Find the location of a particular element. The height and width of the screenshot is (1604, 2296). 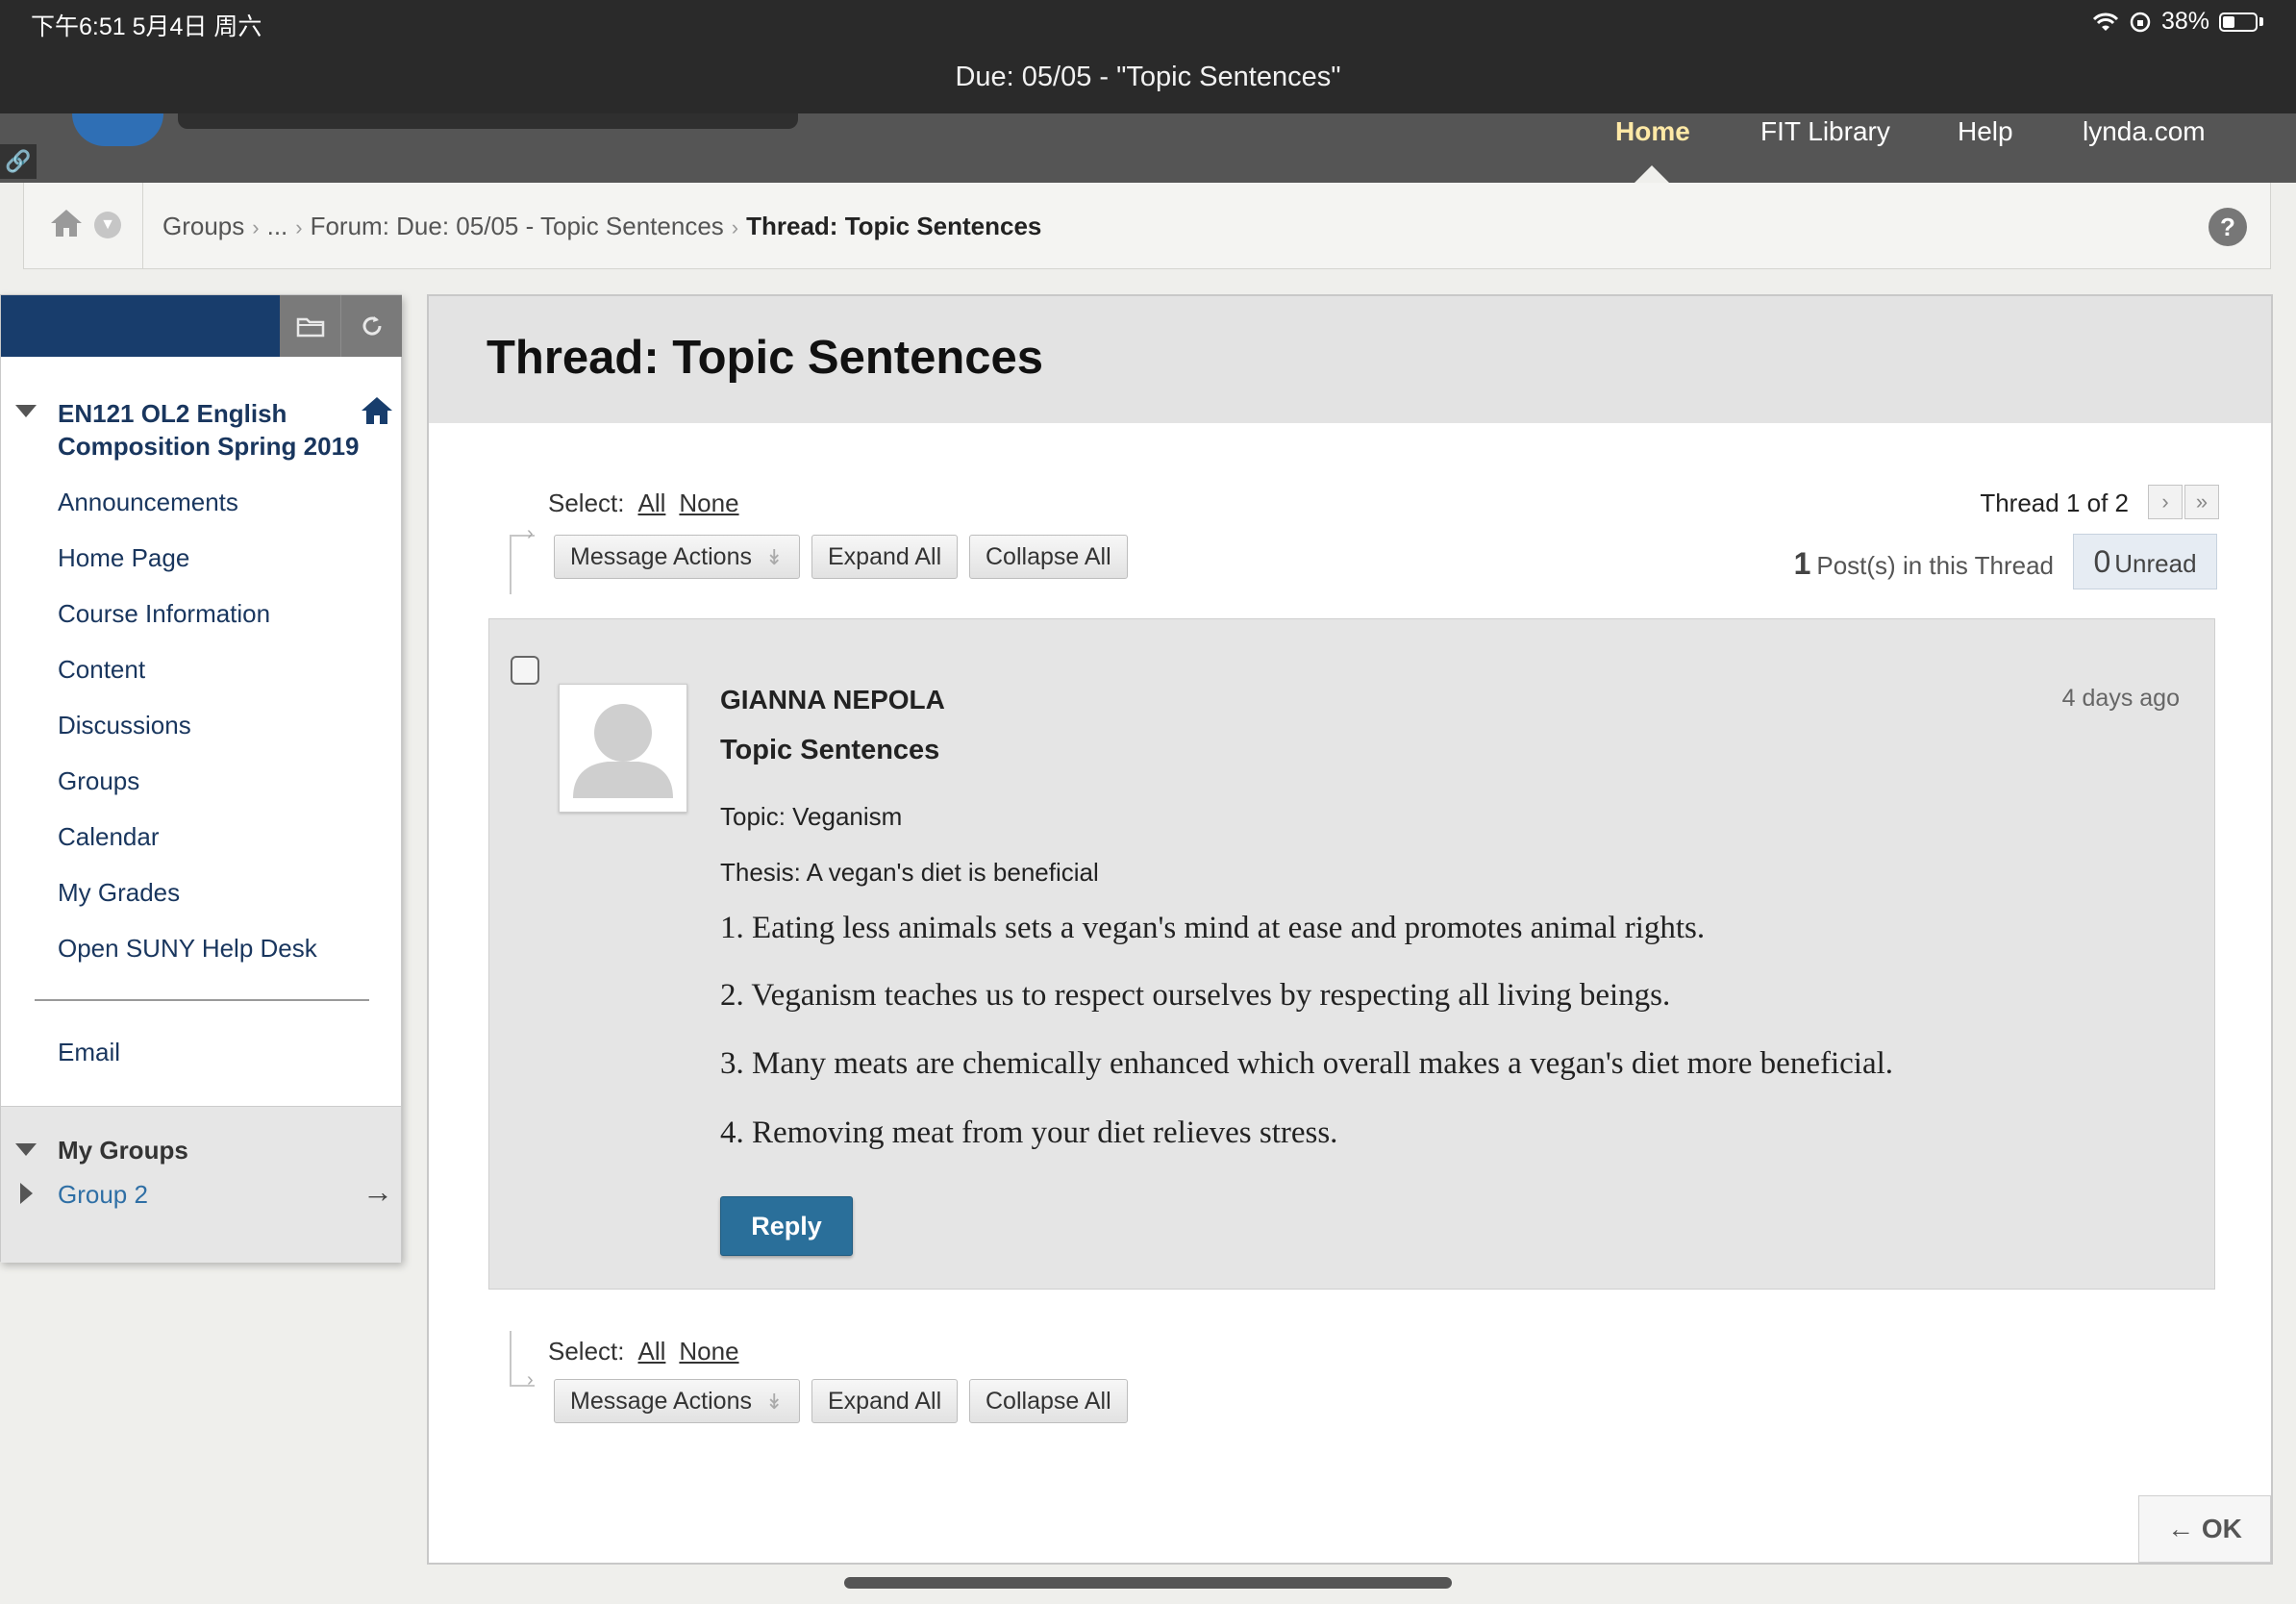

posts-count-label: Post(s) in this Thread is located at coordinates (1935, 565).